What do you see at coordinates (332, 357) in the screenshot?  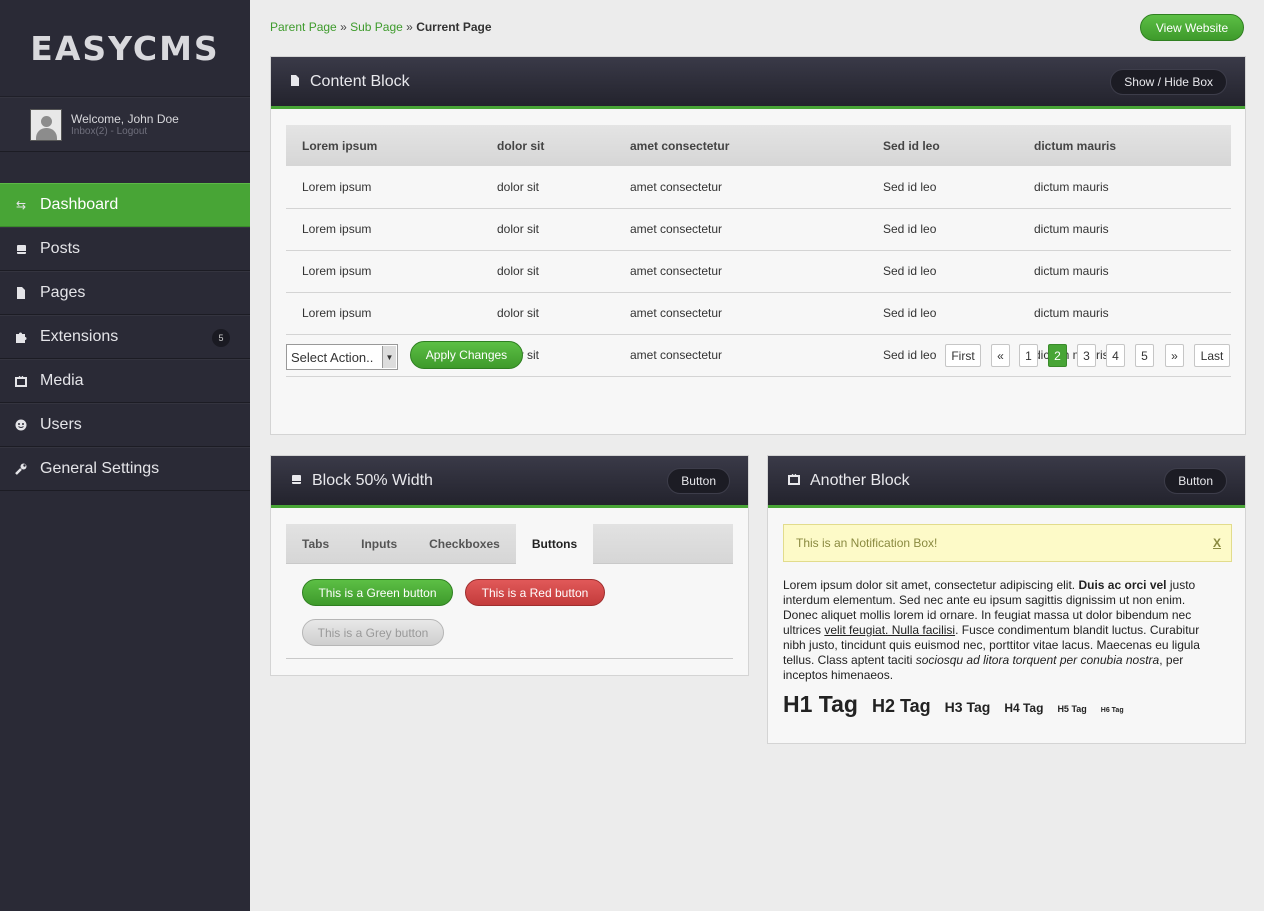 I see `select-action-value: Select Action..` at bounding box center [332, 357].